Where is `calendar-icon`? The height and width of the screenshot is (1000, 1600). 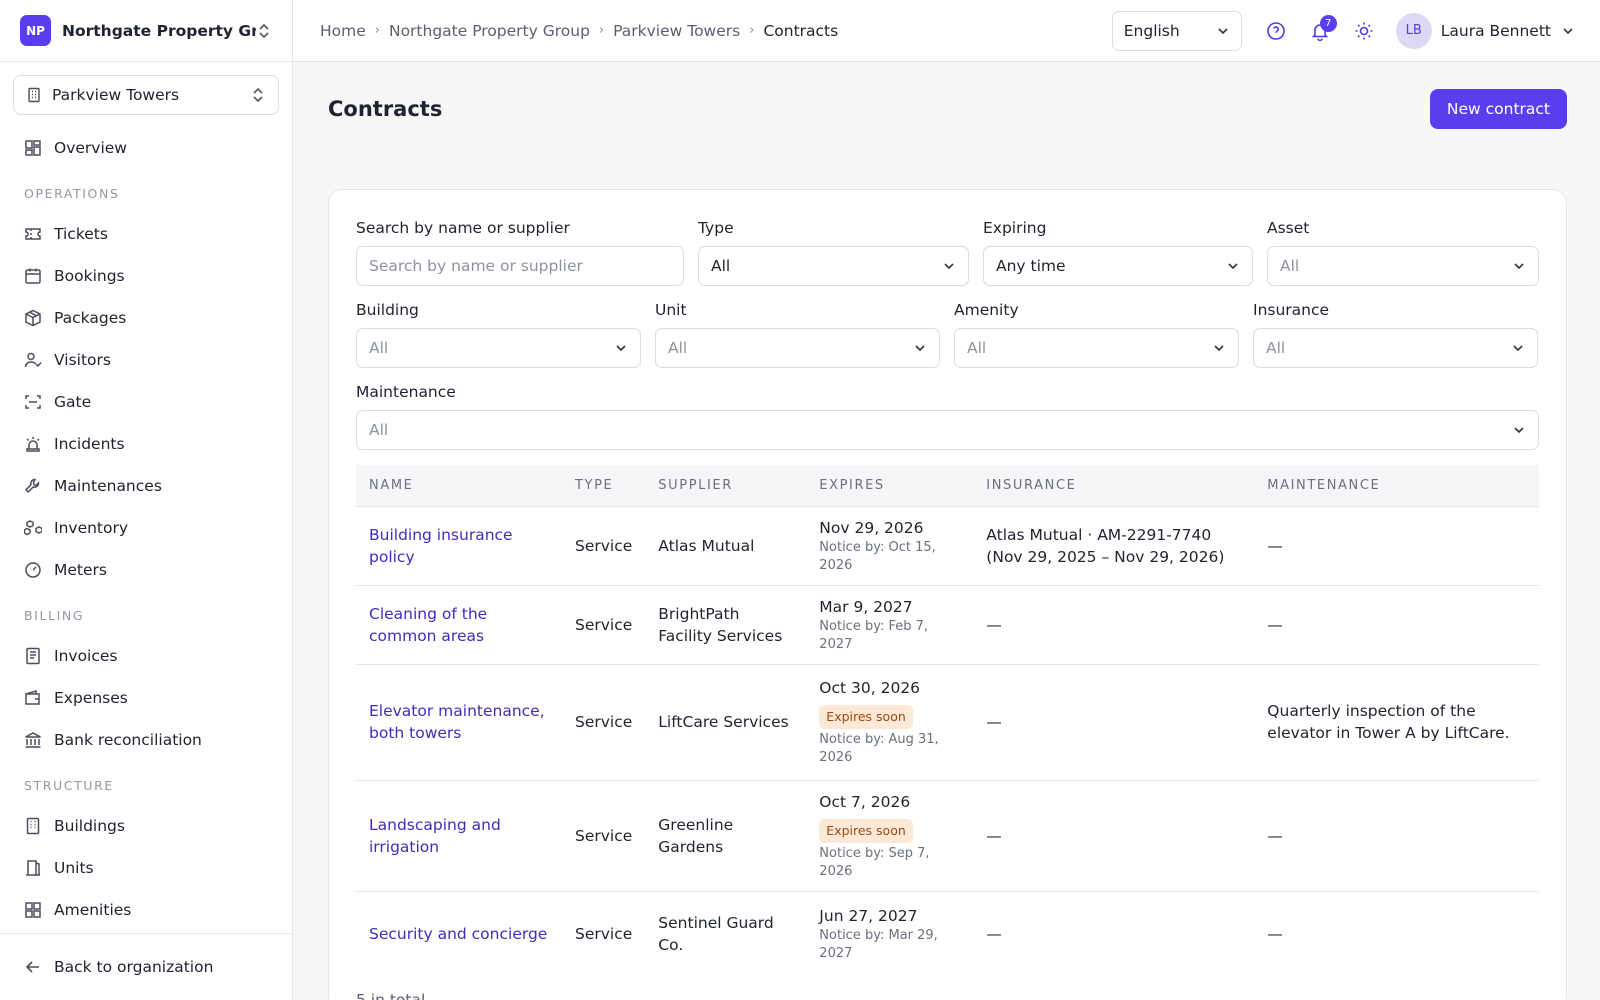
calendar-icon is located at coordinates (33, 276).